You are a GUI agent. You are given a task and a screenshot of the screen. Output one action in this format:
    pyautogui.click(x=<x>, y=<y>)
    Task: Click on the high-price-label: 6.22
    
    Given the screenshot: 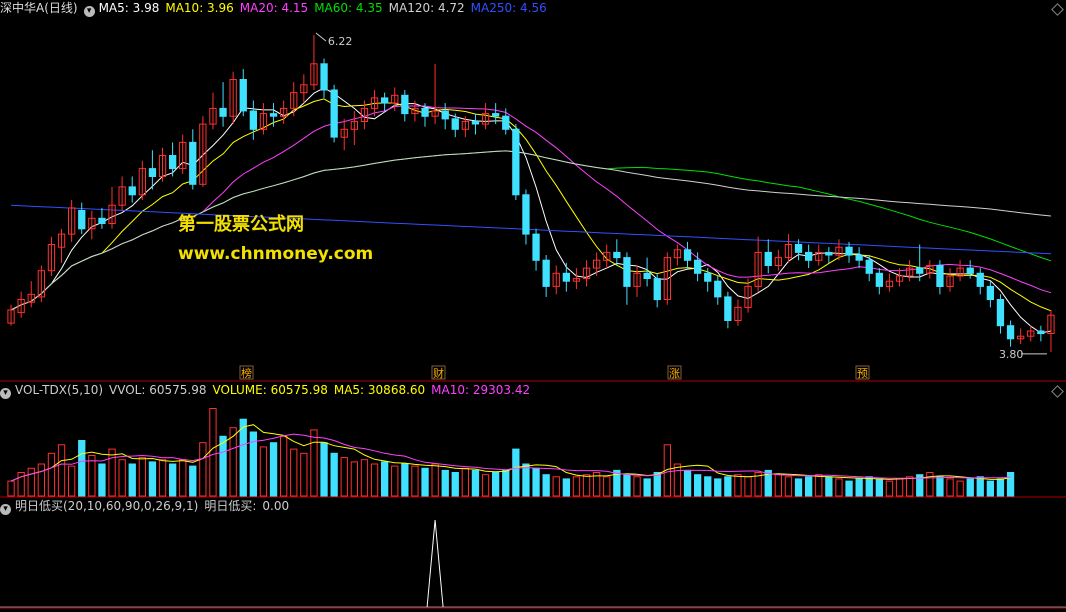 What is the action you would take?
    pyautogui.click(x=340, y=41)
    